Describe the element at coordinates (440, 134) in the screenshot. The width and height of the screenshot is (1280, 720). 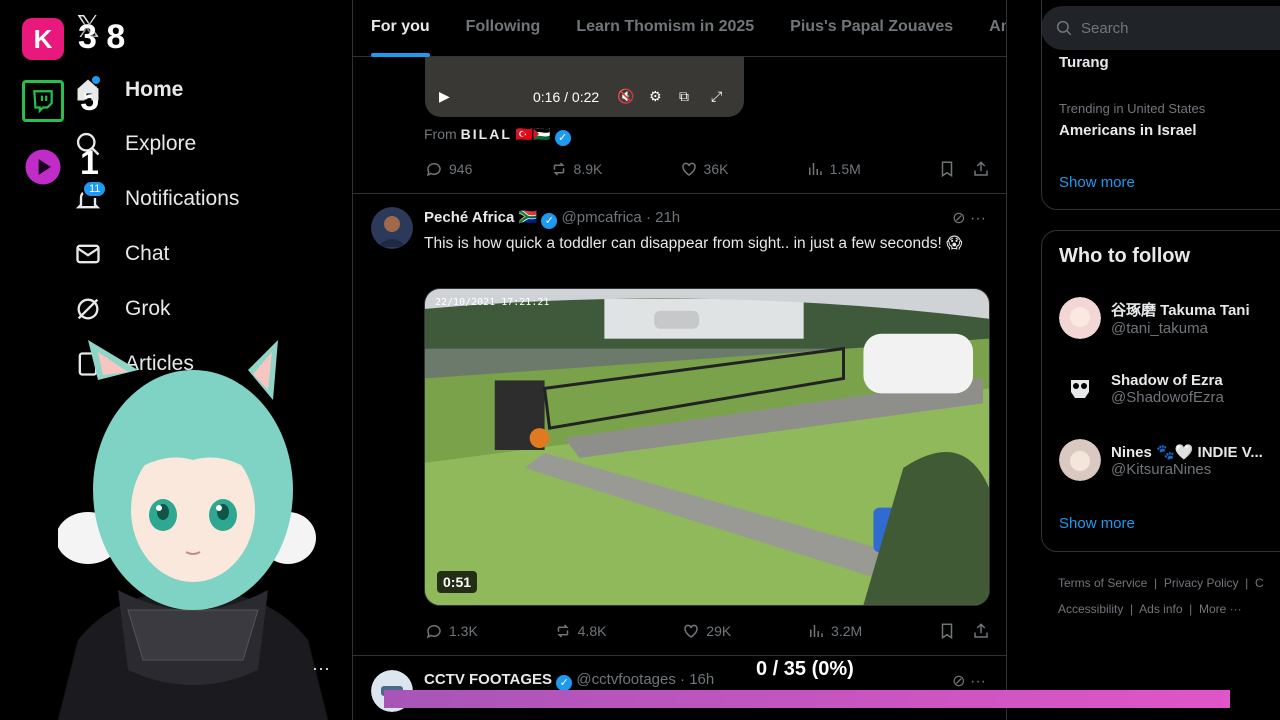
I see `from-label: From` at that location.